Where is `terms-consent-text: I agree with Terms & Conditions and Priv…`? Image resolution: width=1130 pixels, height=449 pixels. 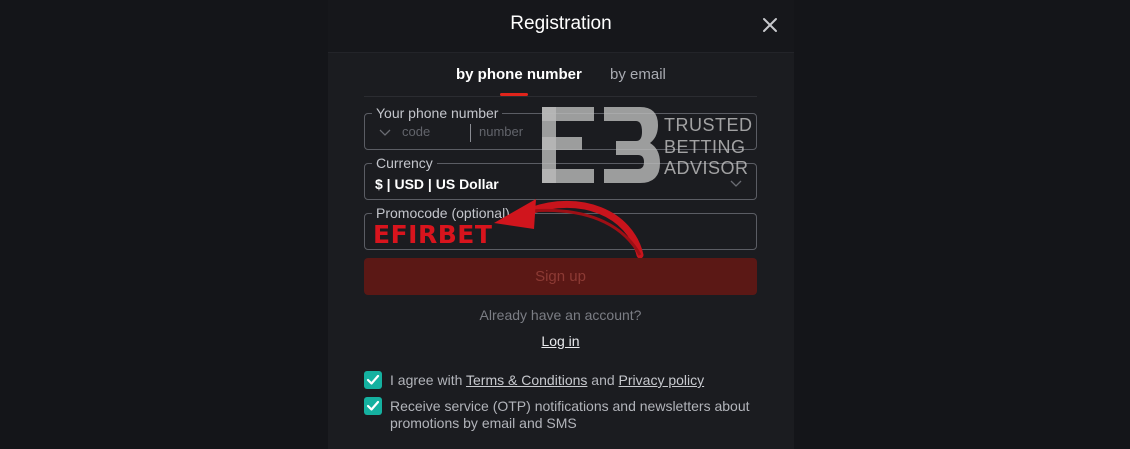 terms-consent-text: I agree with Terms & Conditions and Priv… is located at coordinates (570, 380).